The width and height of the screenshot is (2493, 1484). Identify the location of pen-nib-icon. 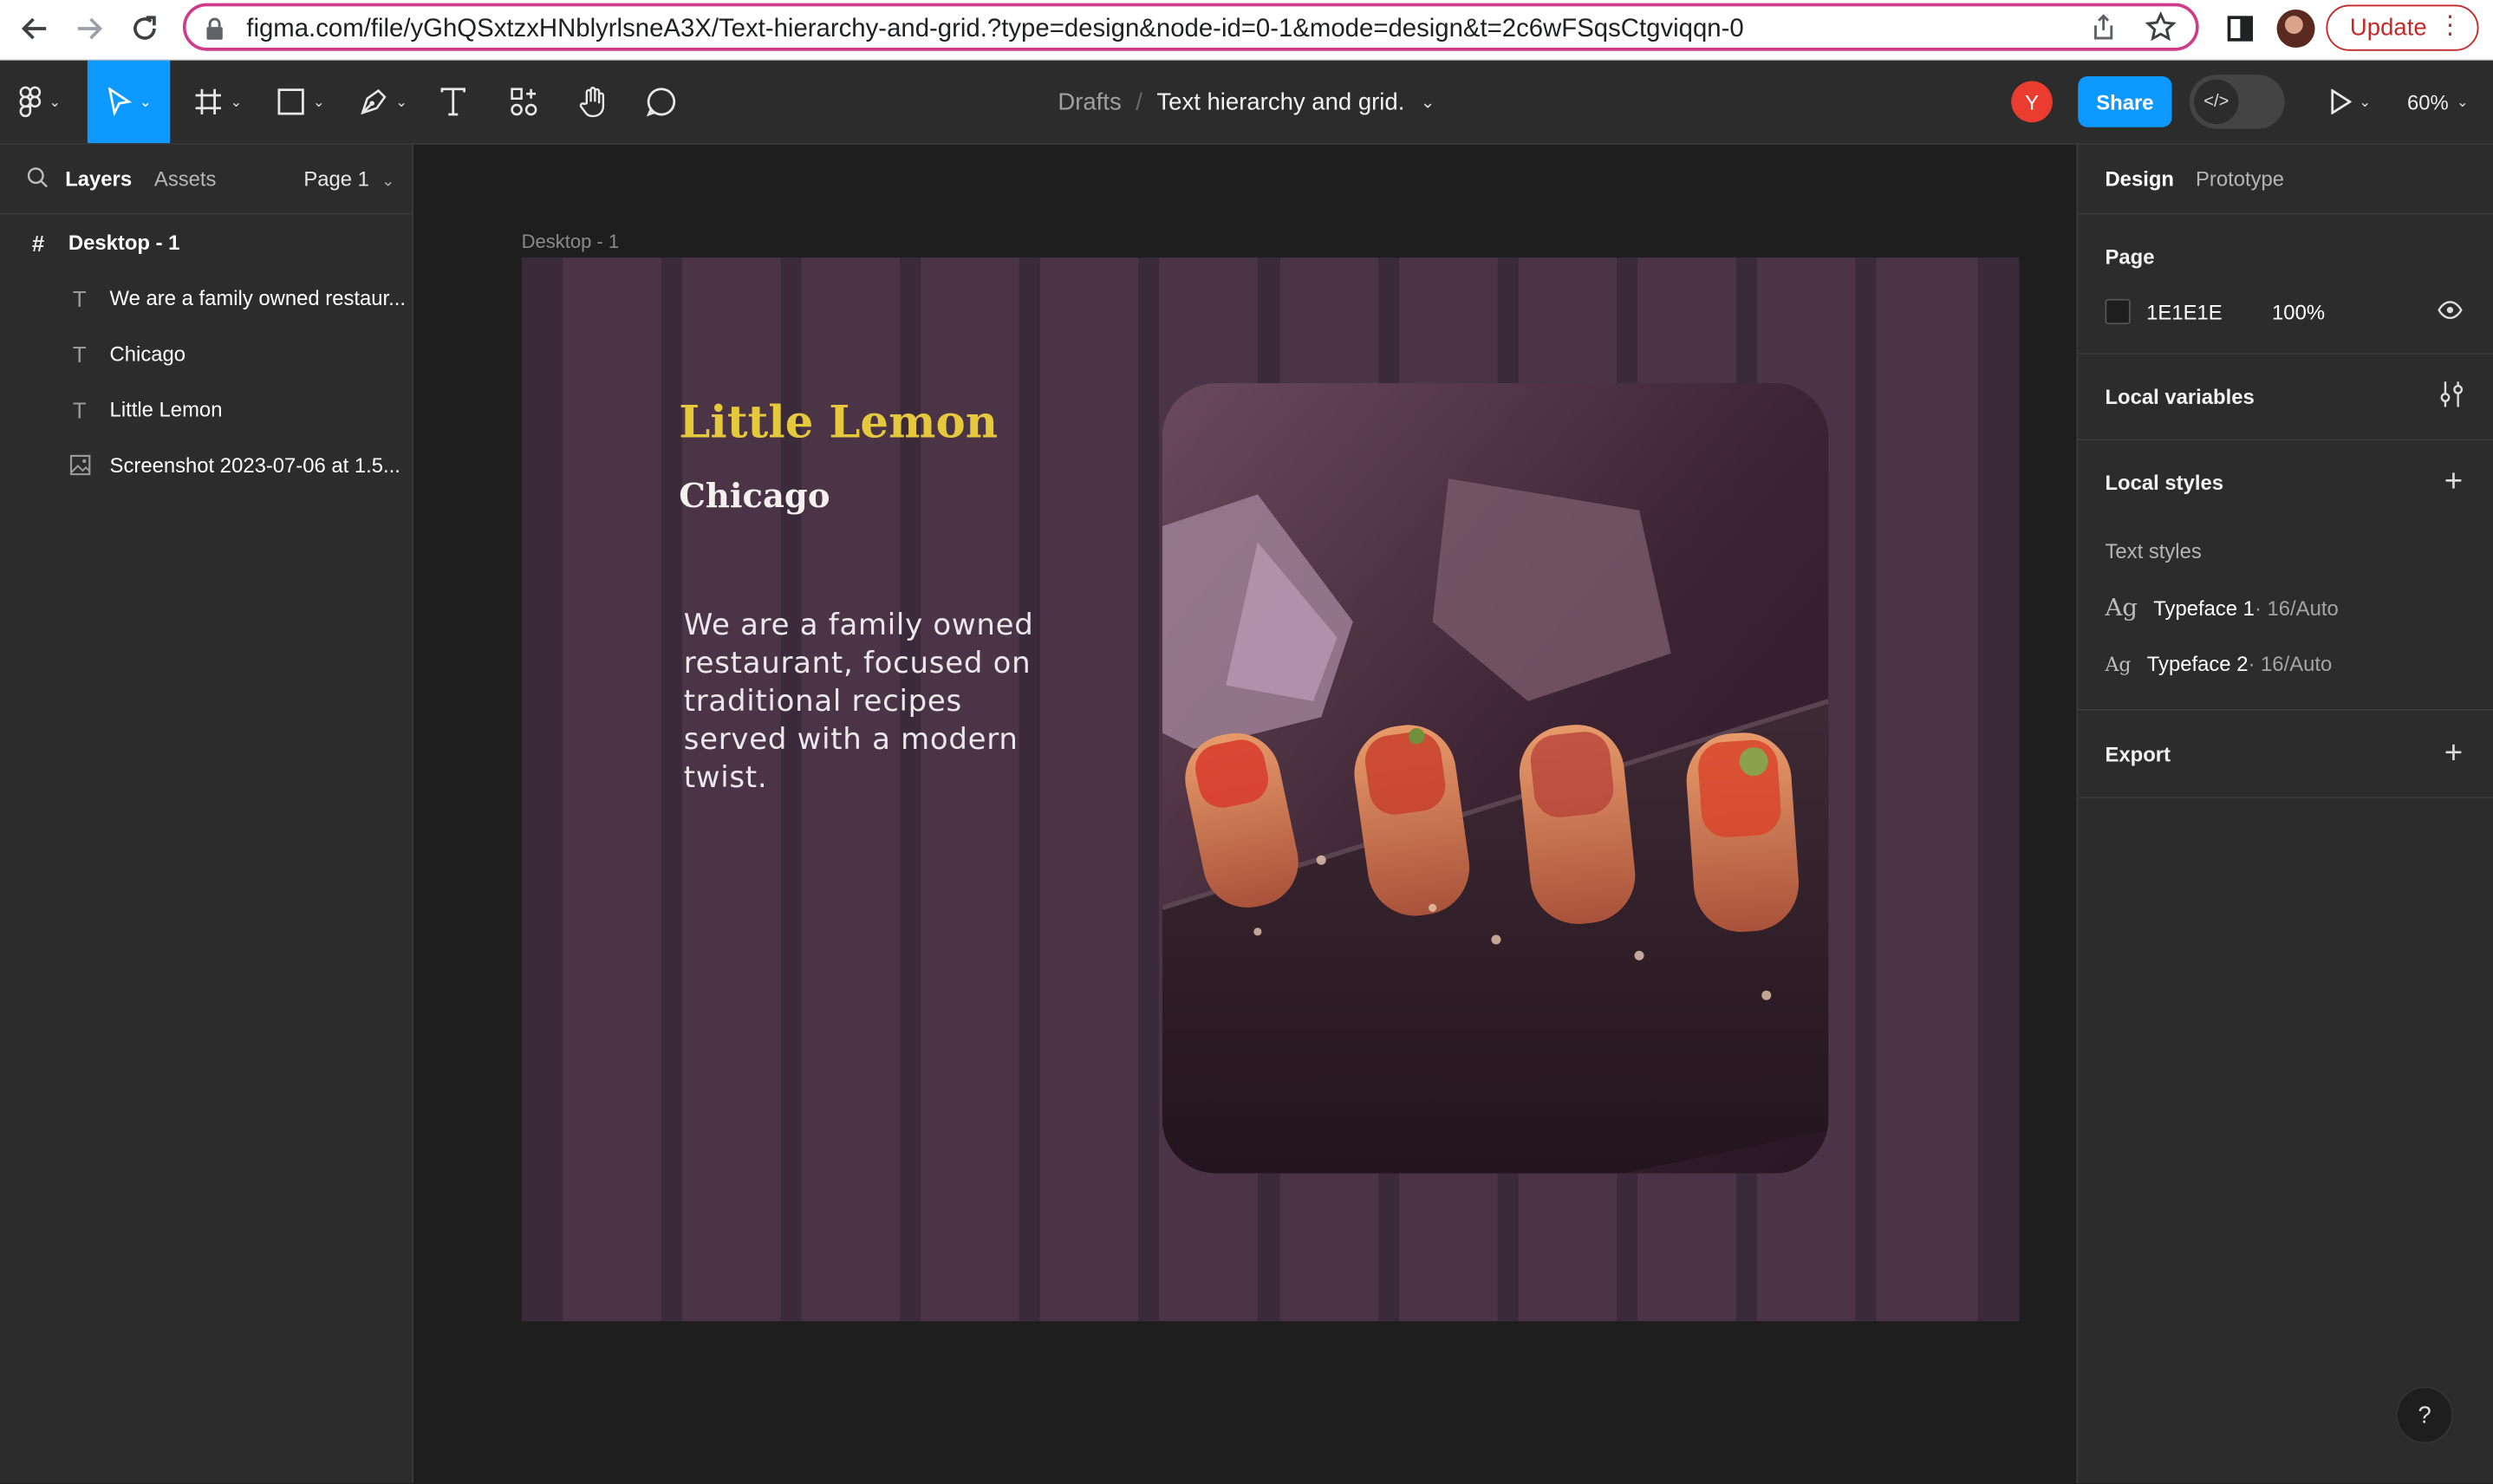
(373, 101).